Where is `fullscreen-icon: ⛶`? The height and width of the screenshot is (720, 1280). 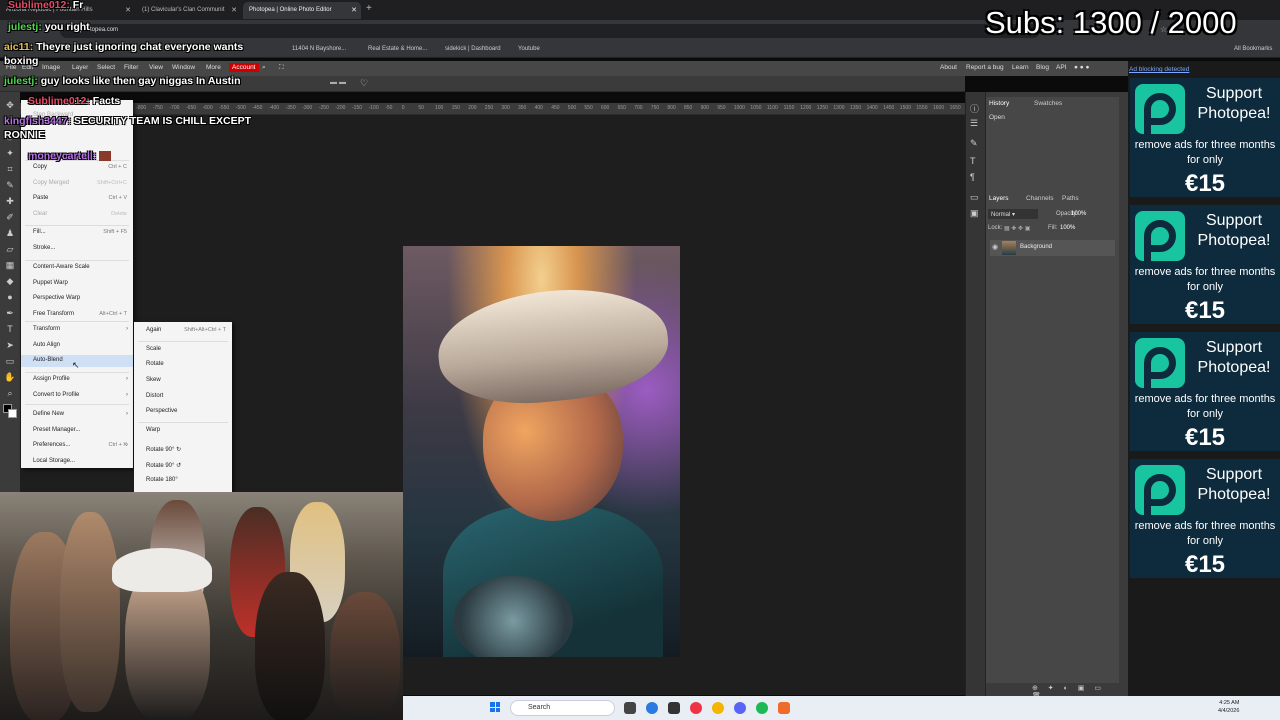
fullscreen-icon: ⛶ is located at coordinates (281, 68).